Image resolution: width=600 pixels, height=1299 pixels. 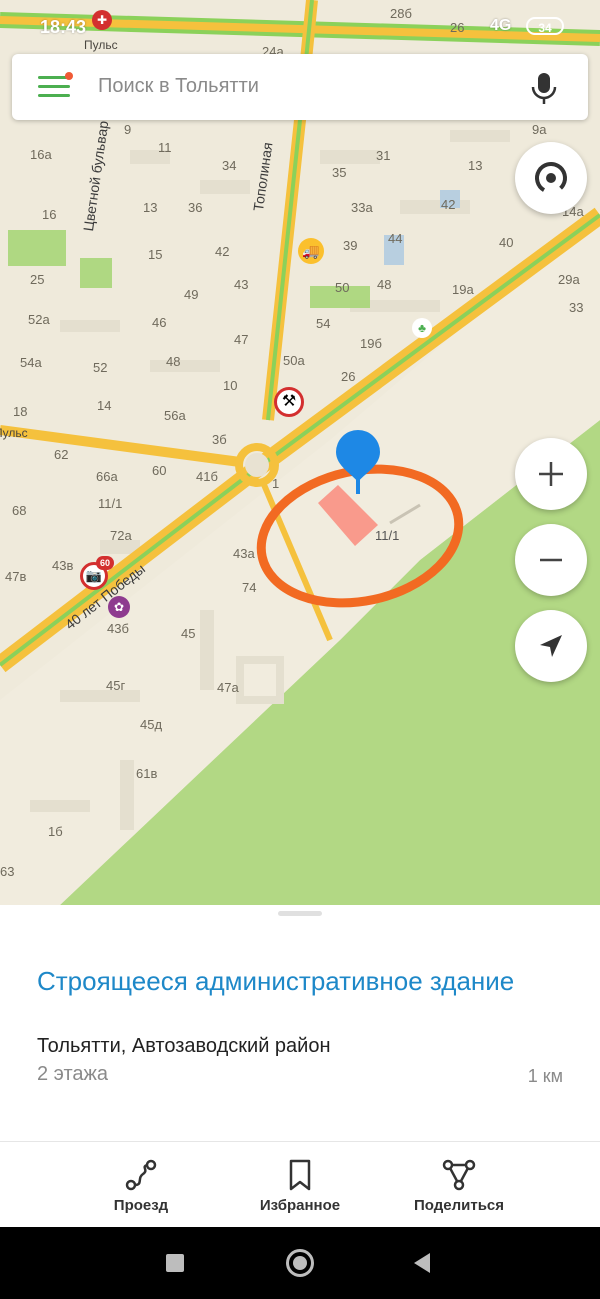 I want to click on back-triangle-icon, so click(x=422, y=1263).